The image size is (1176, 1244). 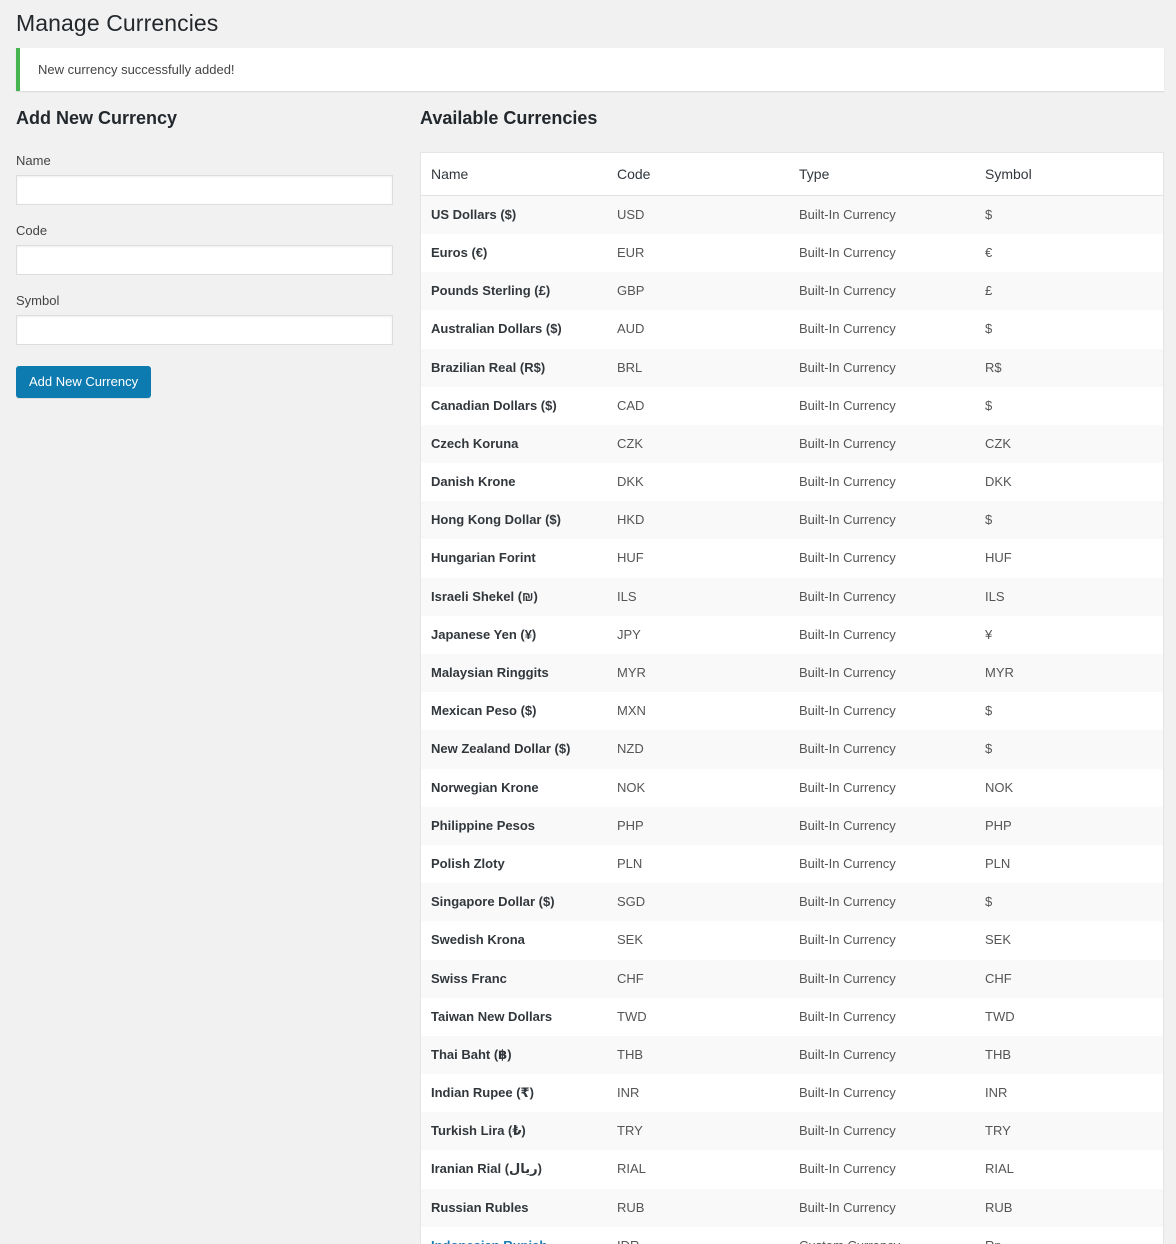 I want to click on cell-code: CHF, so click(x=630, y=978).